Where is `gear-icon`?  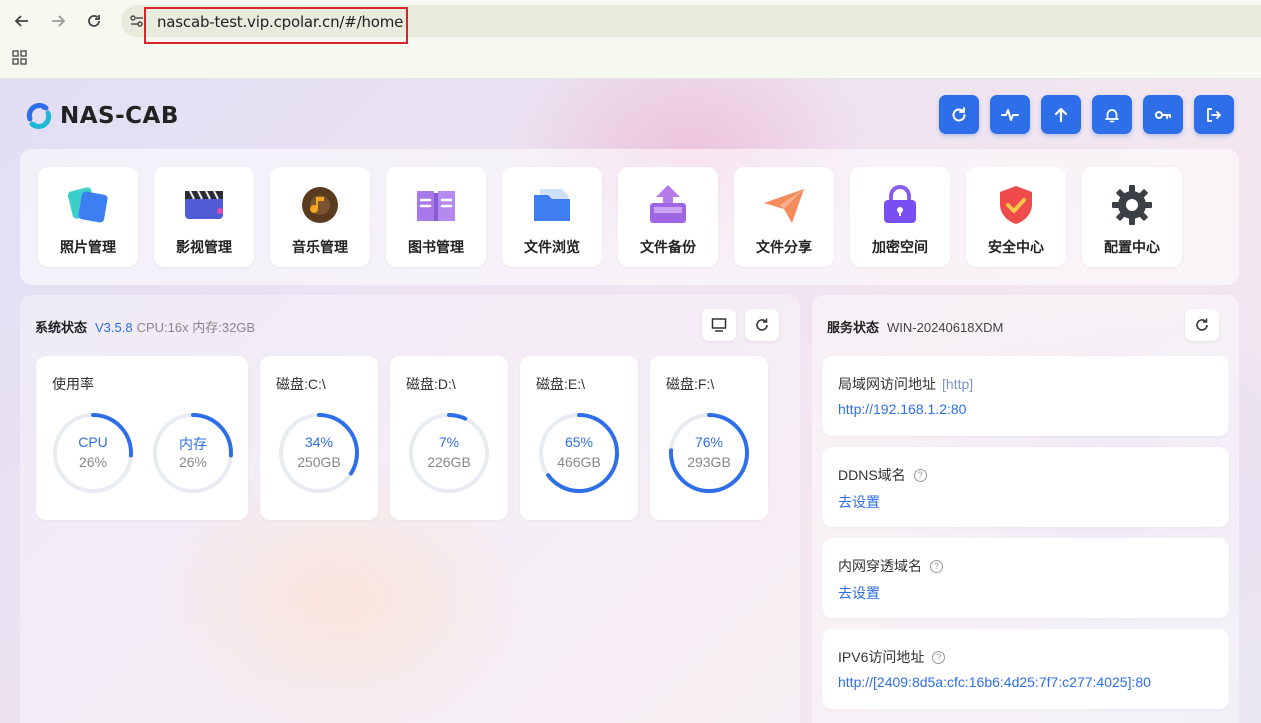
gear-icon is located at coordinates (1132, 205).